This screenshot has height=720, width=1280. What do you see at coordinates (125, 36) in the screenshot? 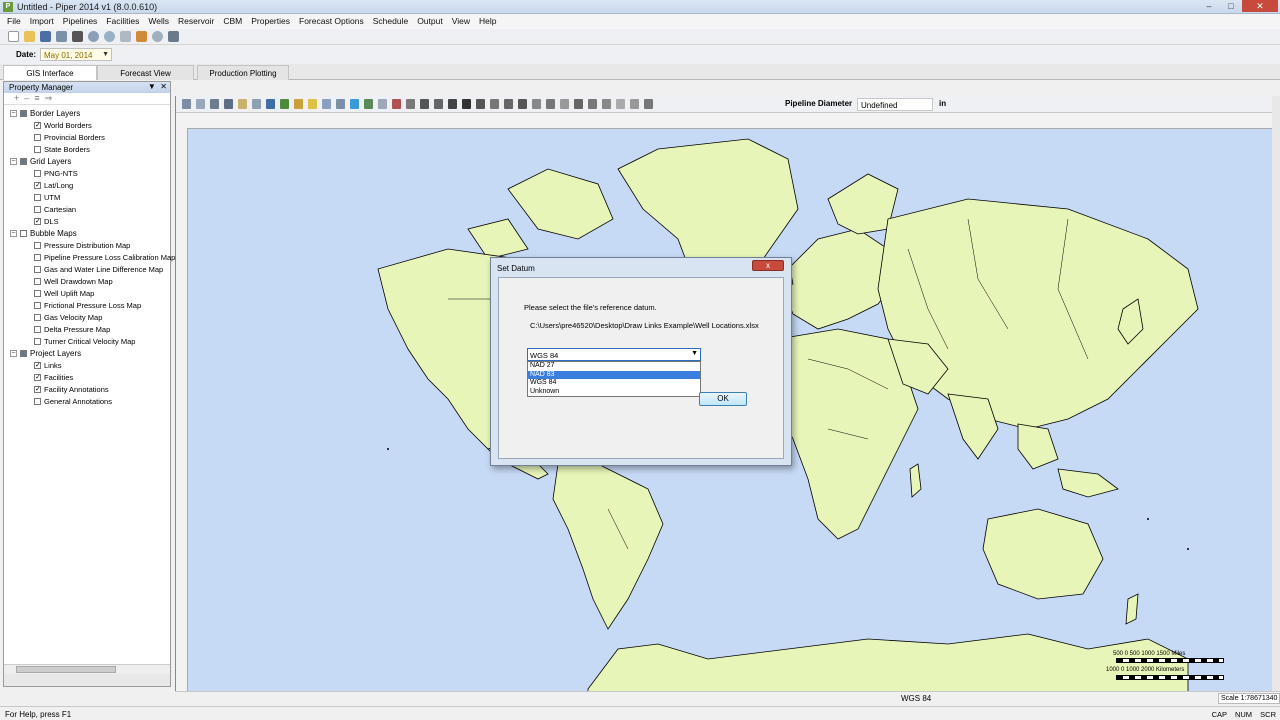
I see `link-icon` at bounding box center [125, 36].